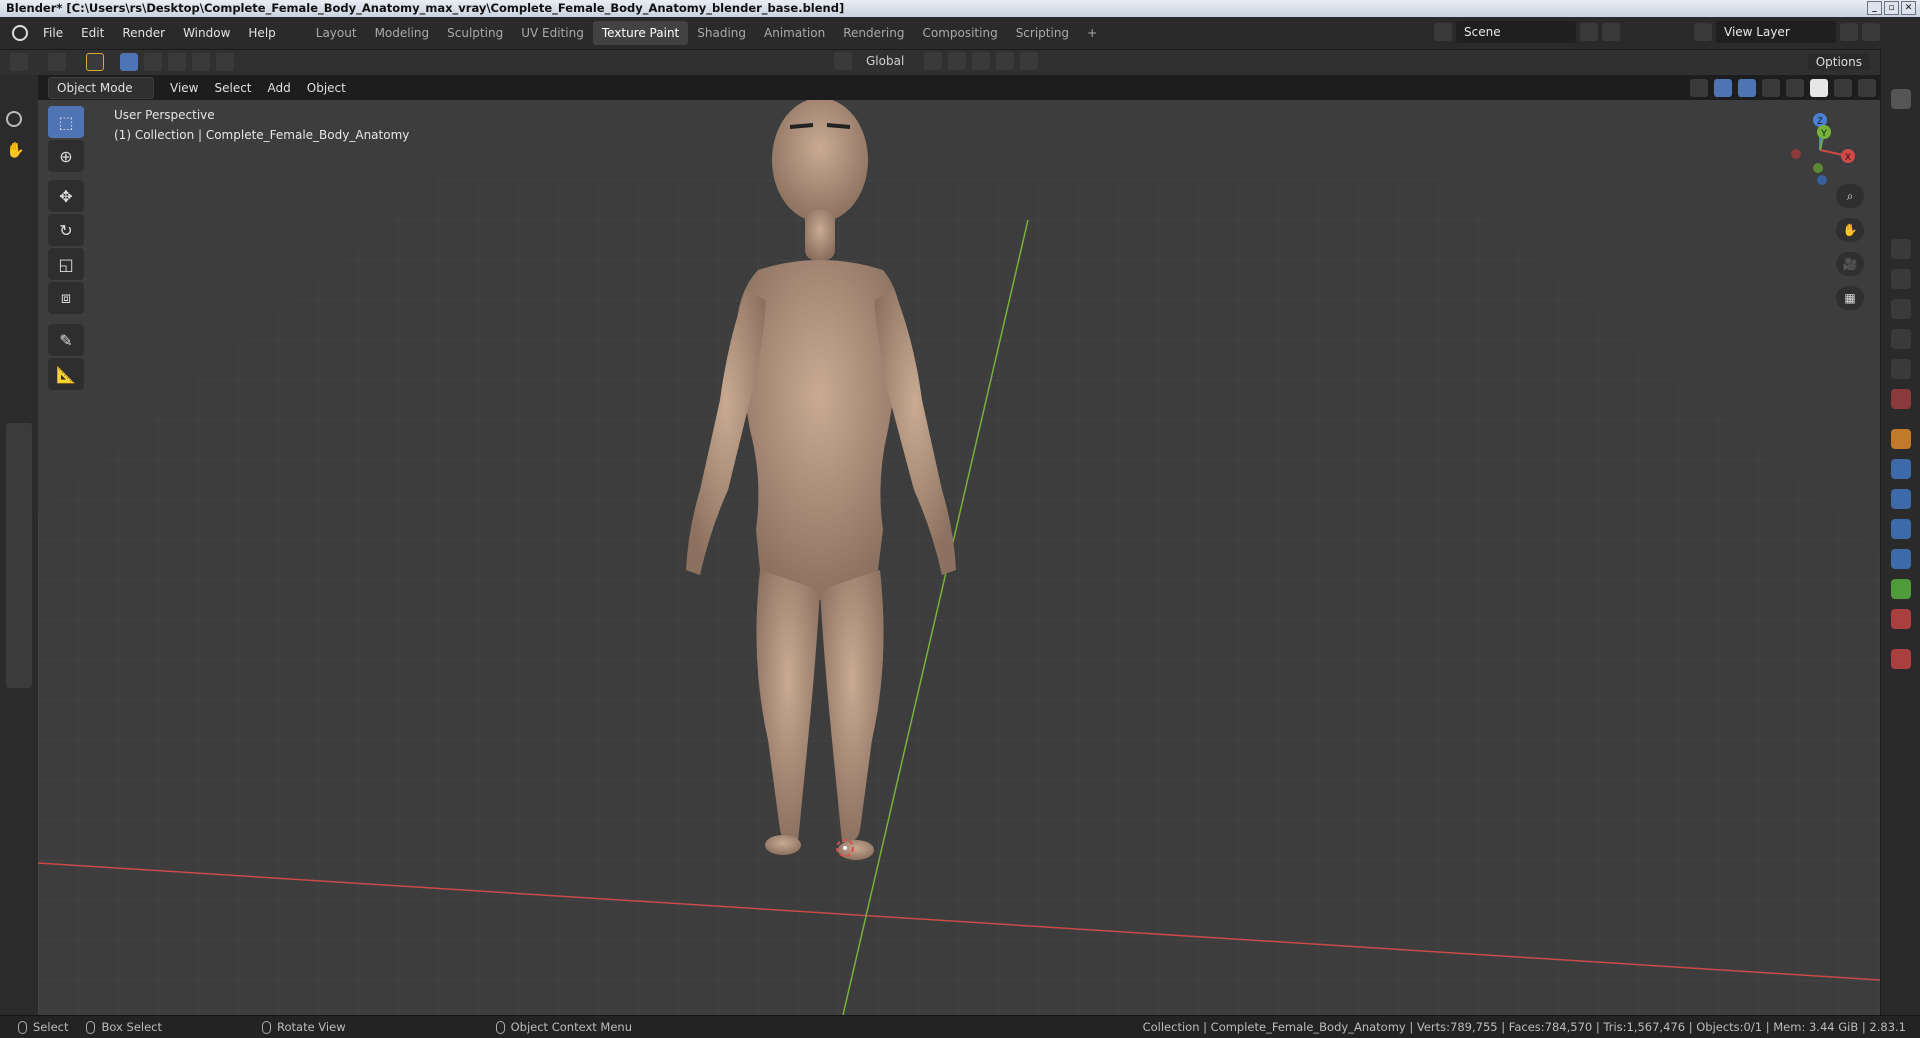  Describe the element at coordinates (1901, 469) in the screenshot. I see `modifier-props-icon` at that location.